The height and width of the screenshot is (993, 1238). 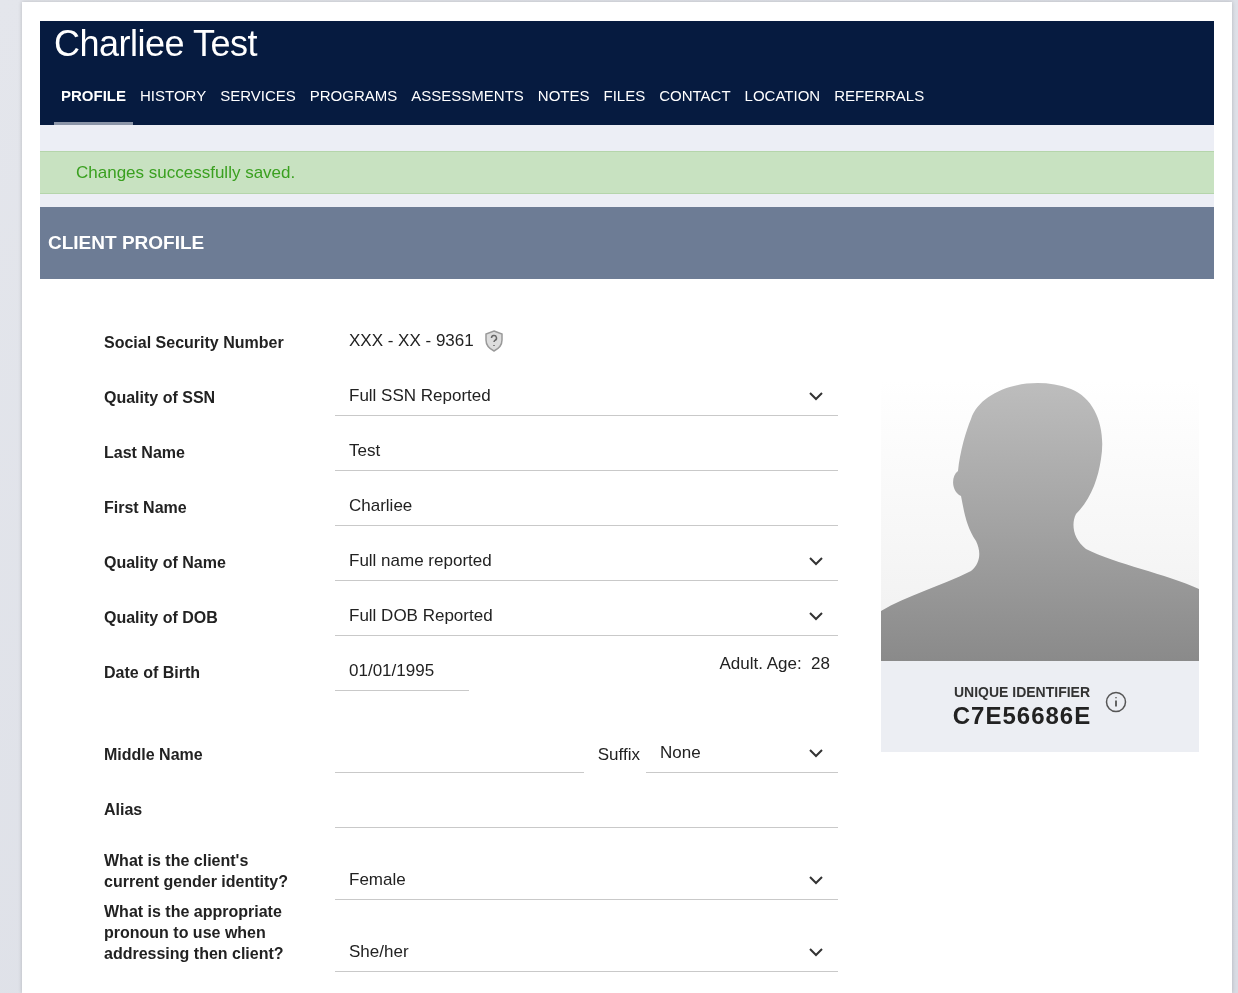 I want to click on field-label: Quality of Name, so click(x=165, y=563).